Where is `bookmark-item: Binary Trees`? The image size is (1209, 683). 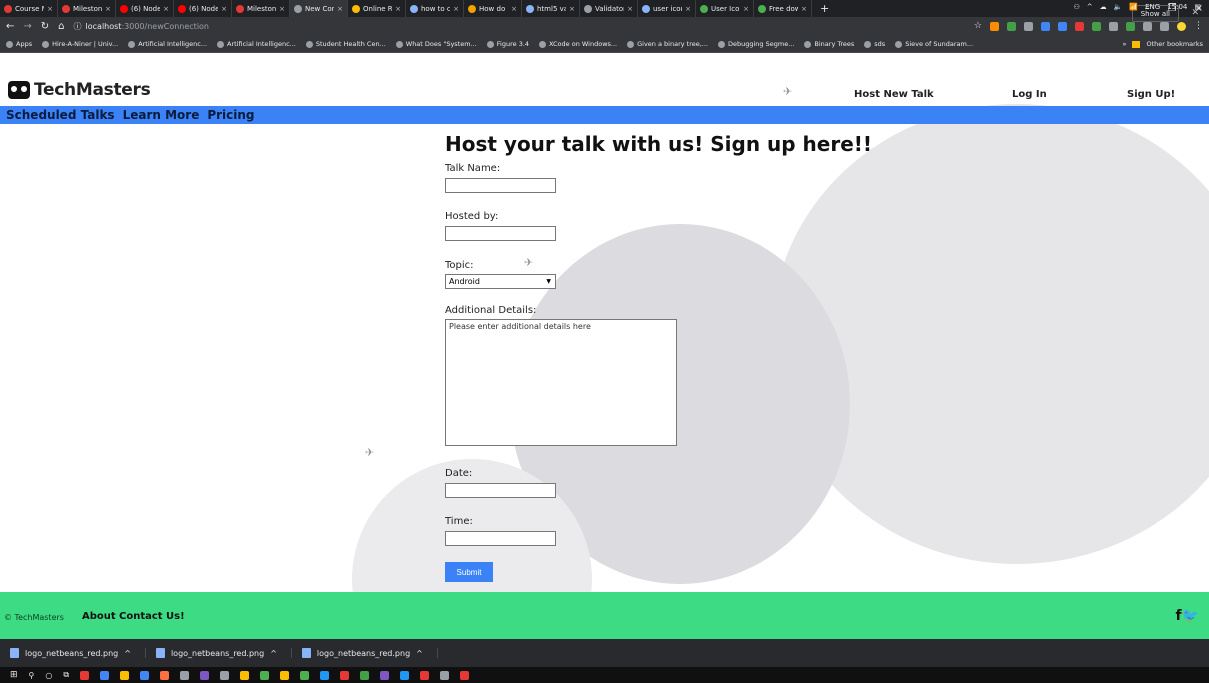
bookmark-item: Binary Trees is located at coordinates (829, 44).